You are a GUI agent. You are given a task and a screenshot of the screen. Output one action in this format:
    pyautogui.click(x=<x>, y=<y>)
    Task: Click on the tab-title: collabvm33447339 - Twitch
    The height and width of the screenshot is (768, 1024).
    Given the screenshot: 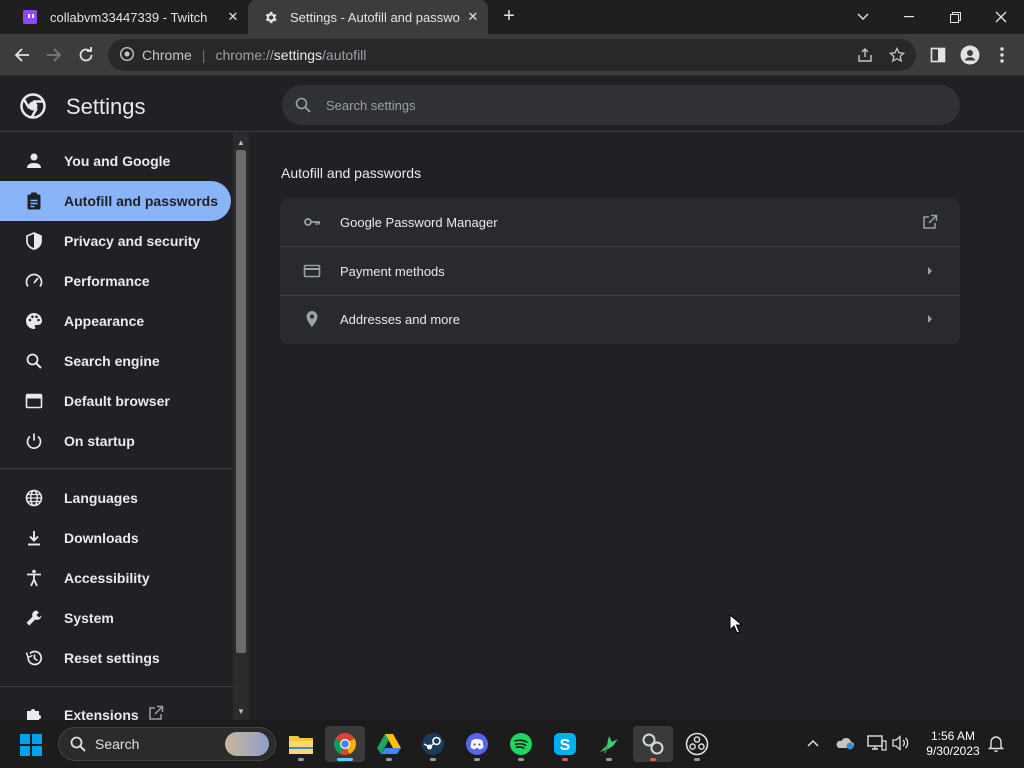 What is the action you would take?
    pyautogui.click(x=129, y=17)
    